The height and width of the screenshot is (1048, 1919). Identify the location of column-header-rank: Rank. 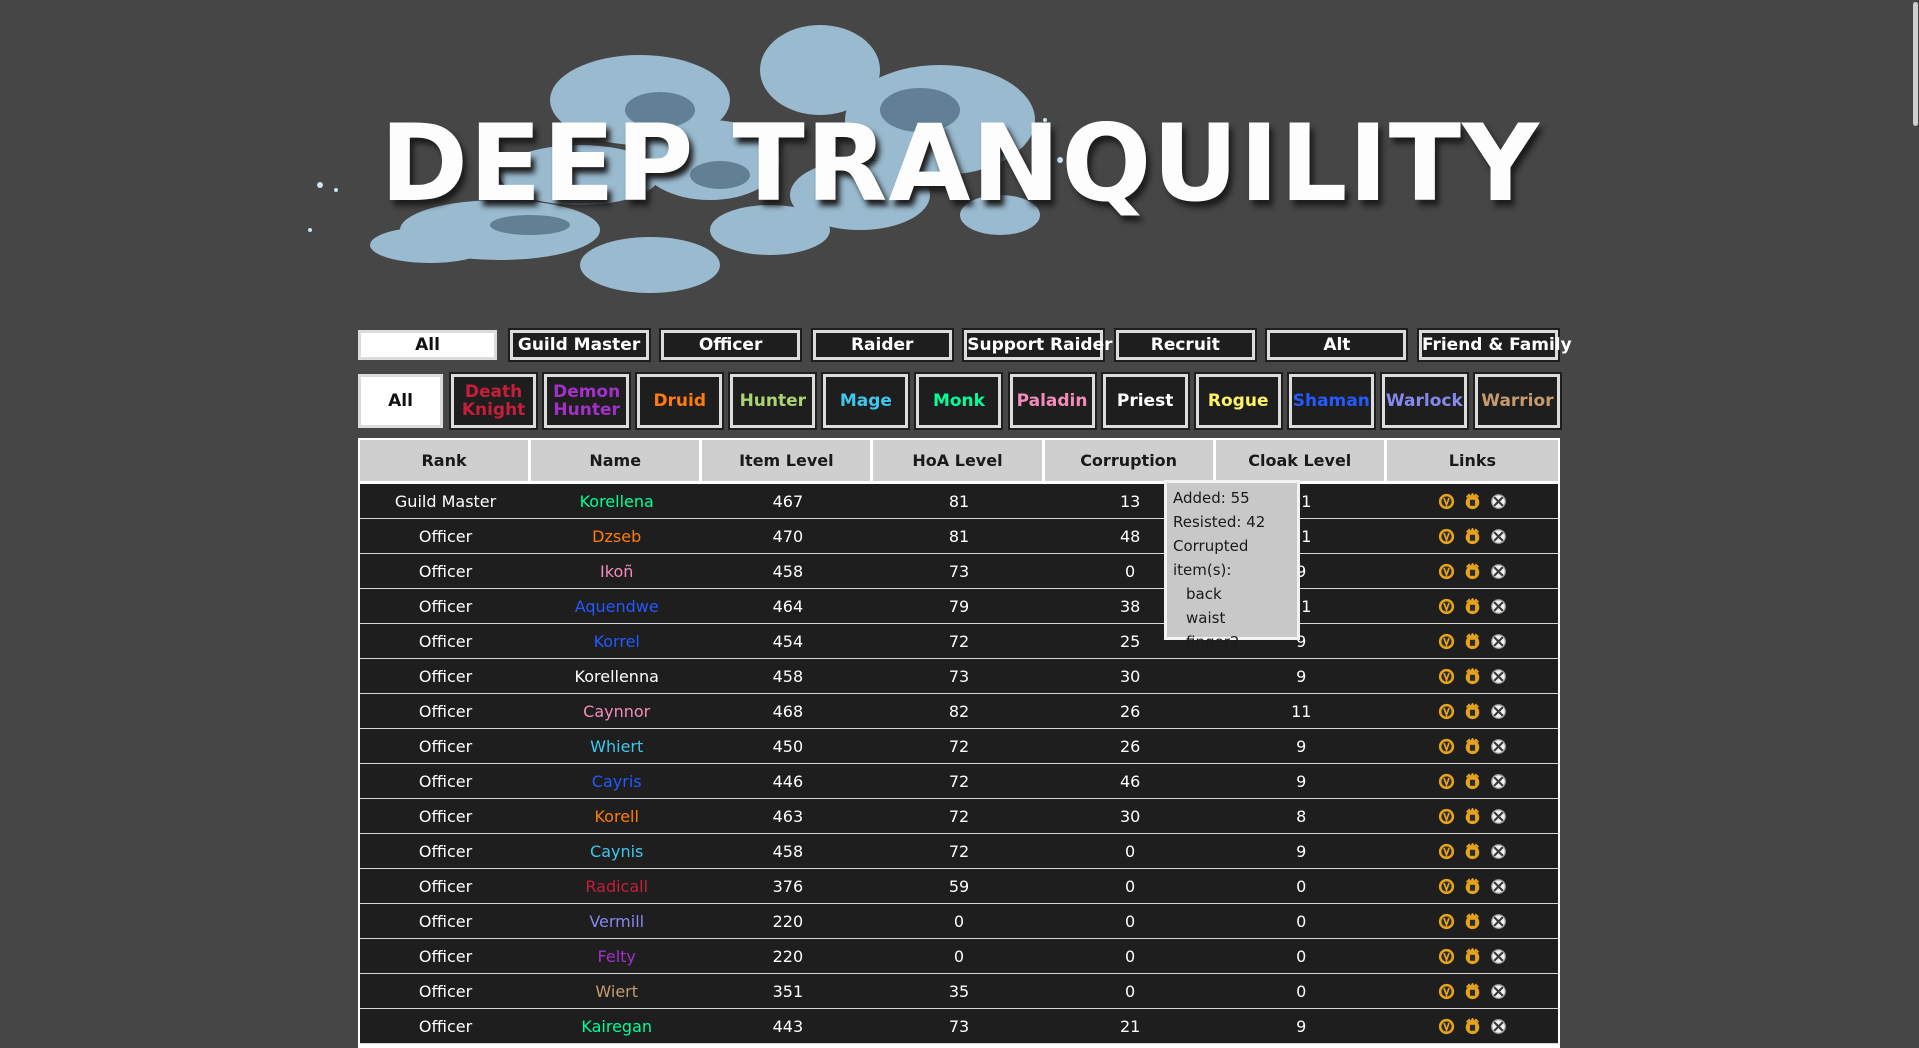
(446, 462).